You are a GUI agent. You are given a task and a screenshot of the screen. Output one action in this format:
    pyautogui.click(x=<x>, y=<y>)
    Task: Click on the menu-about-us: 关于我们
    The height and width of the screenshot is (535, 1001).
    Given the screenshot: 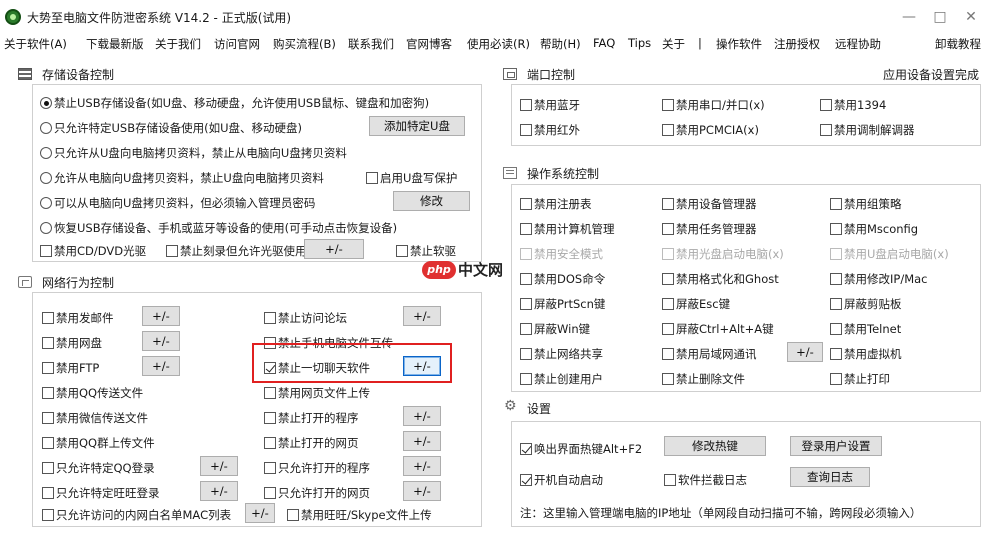 What is the action you would take?
    pyautogui.click(x=178, y=44)
    